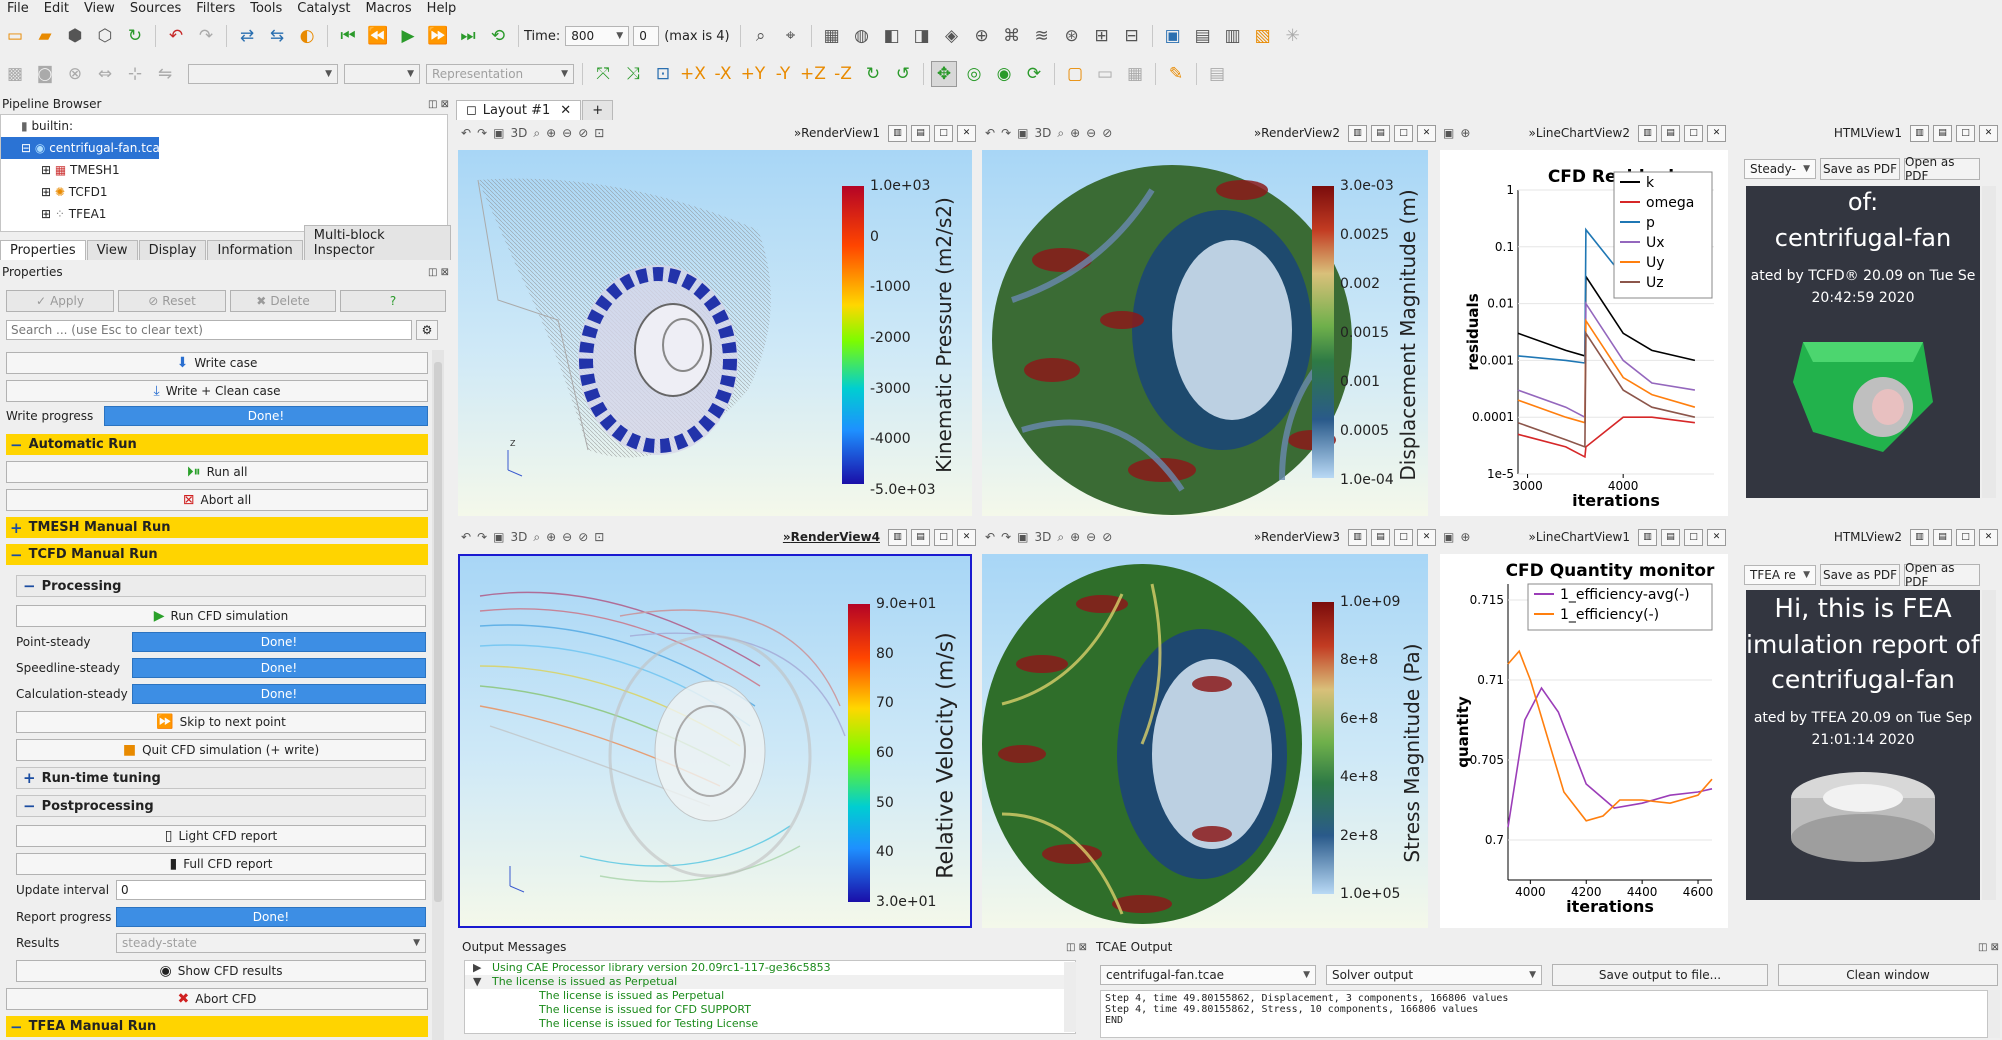 The width and height of the screenshot is (2002, 1040). What do you see at coordinates (519, 110) in the screenshot?
I see `tab-layout-1: ◻ Layout #1 ✕` at bounding box center [519, 110].